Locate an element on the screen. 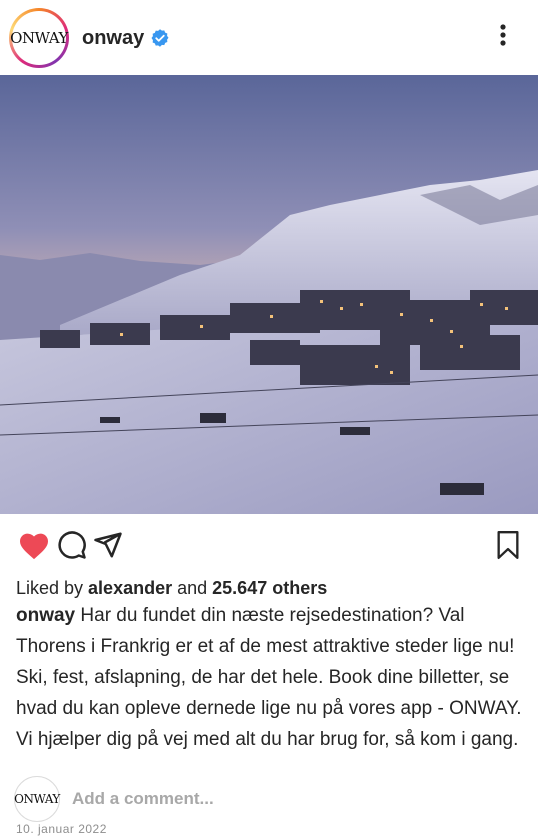 The height and width of the screenshot is (840, 538). profile-avatar: ONWAY is located at coordinates (39, 38).